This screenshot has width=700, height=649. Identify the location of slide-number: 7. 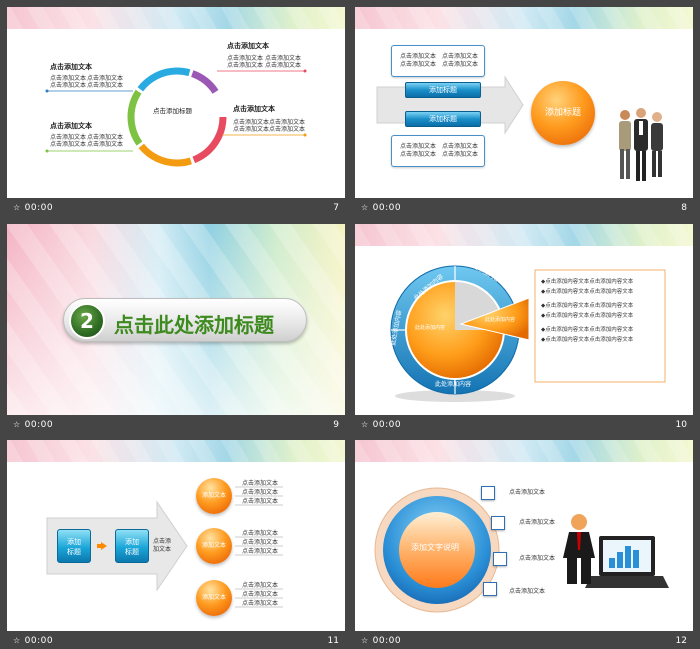
(336, 208).